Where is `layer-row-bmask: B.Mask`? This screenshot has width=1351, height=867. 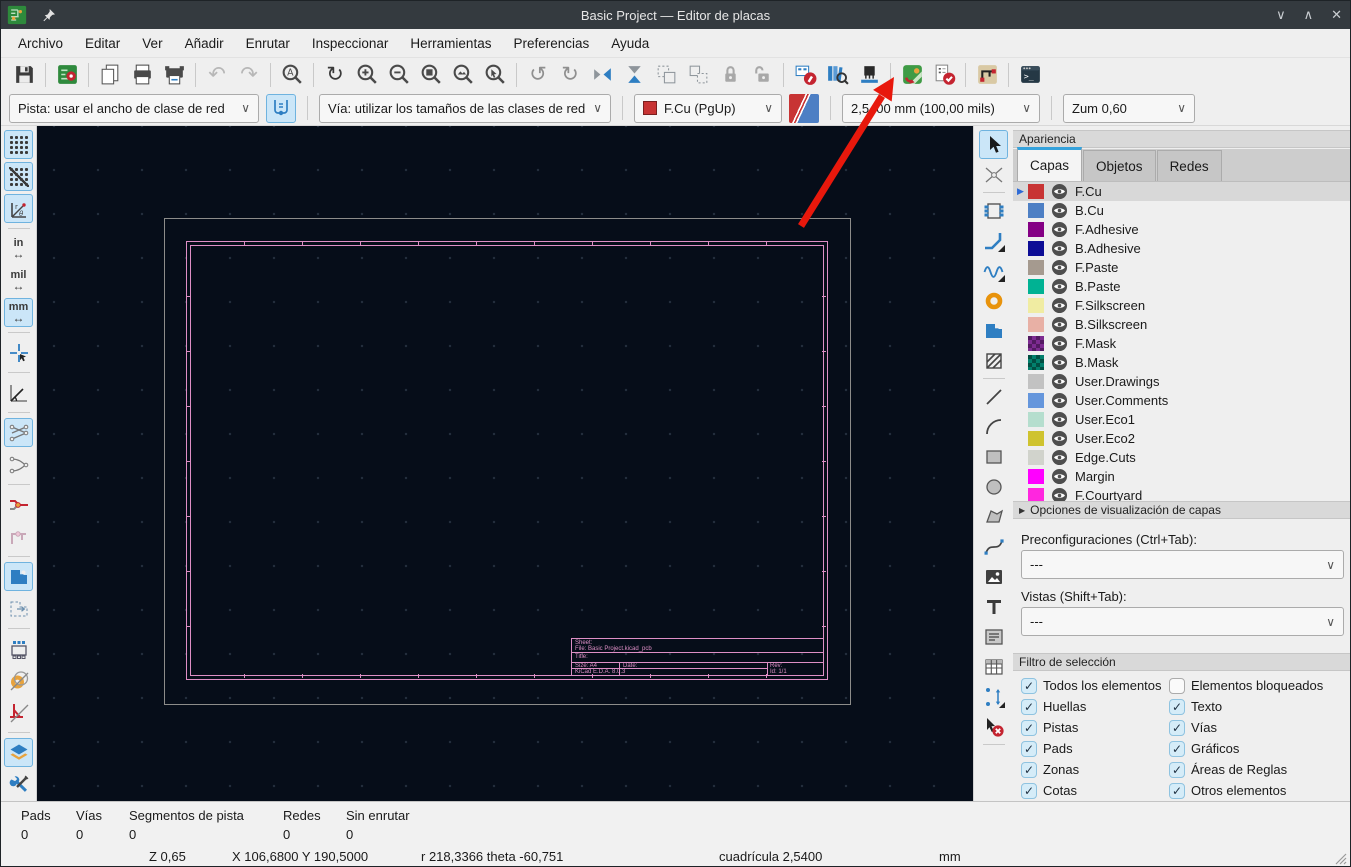 layer-row-bmask: B.Mask is located at coordinates (1181, 362).